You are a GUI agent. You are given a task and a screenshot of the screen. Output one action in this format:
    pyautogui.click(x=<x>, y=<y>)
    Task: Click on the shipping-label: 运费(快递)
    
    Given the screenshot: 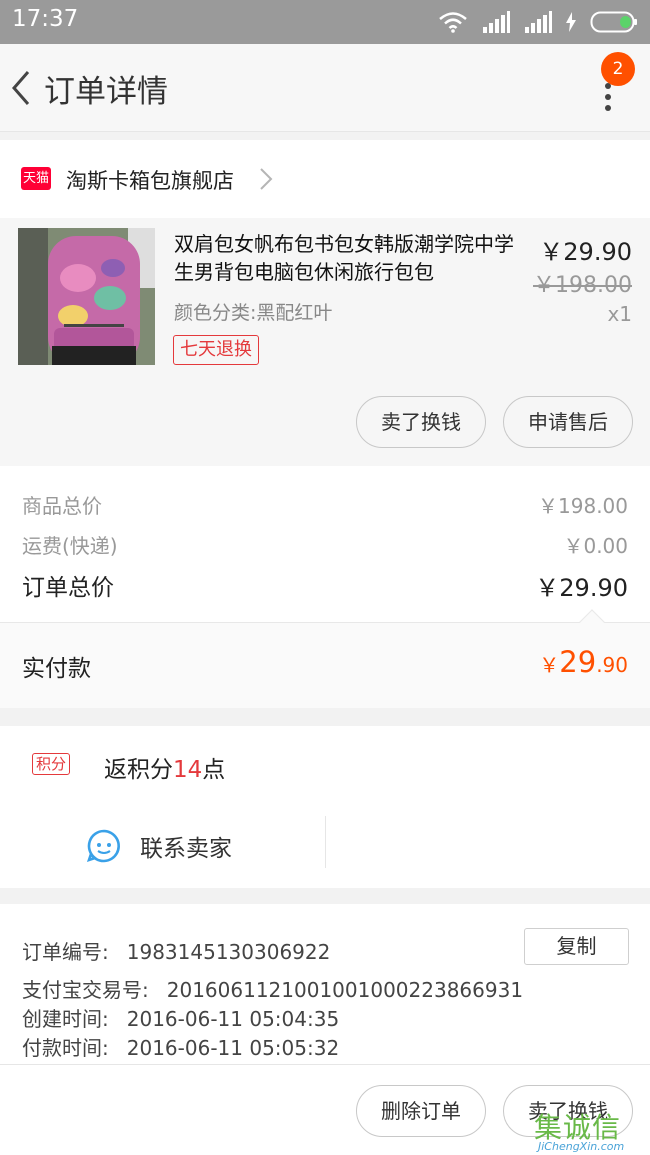 What is the action you would take?
    pyautogui.click(x=70, y=546)
    